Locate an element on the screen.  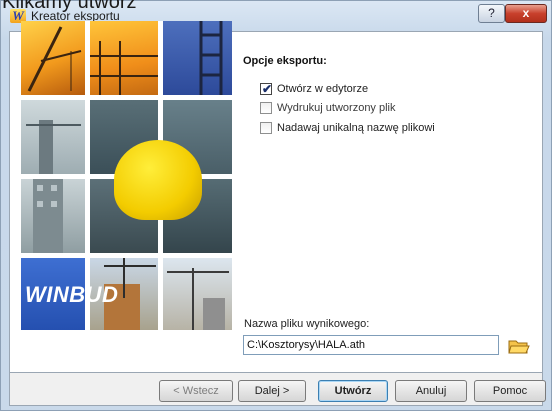
checkbox-box: ✔ is located at coordinates (266, 89).